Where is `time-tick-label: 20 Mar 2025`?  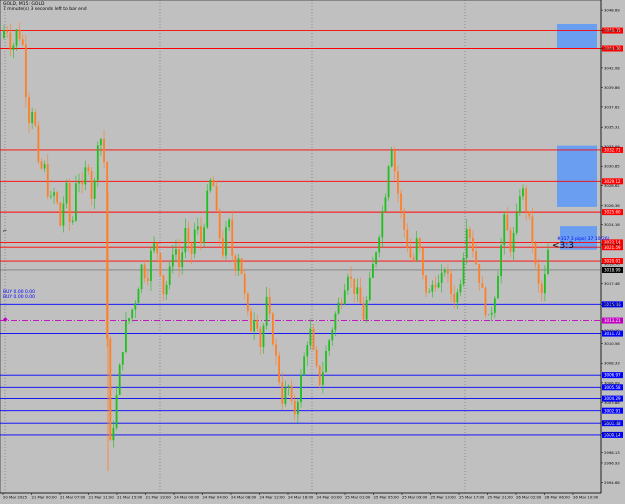
time-tick-label: 20 Mar 2025 is located at coordinates (15, 497).